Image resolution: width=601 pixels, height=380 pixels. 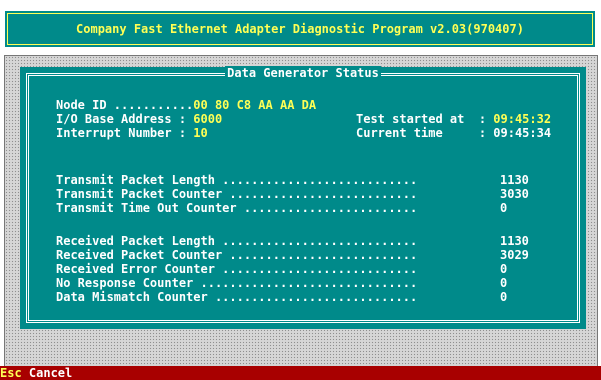 What do you see at coordinates (125, 119) in the screenshot?
I see `io-base-label: I/O Base Address :` at bounding box center [125, 119].